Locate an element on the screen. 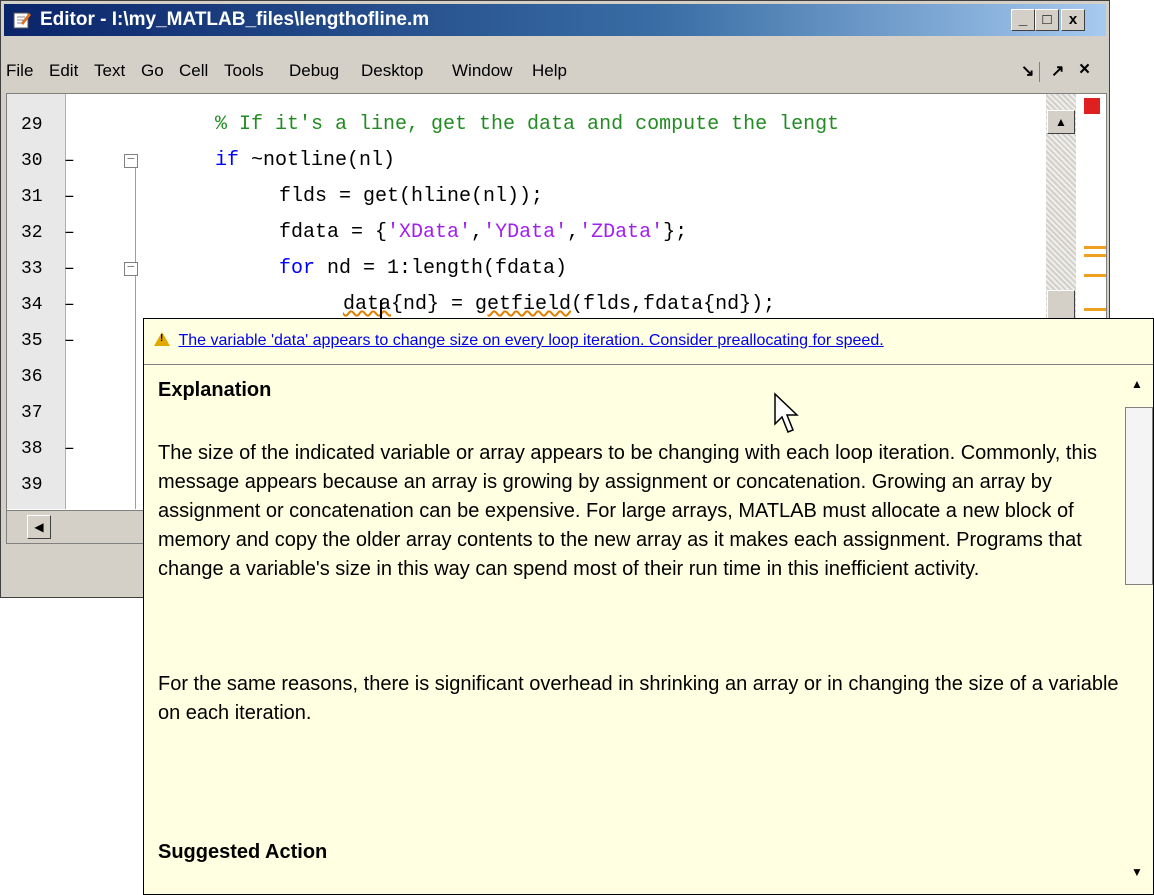 This screenshot has width=1154, height=895. menu-text: Text is located at coordinates (109, 71).